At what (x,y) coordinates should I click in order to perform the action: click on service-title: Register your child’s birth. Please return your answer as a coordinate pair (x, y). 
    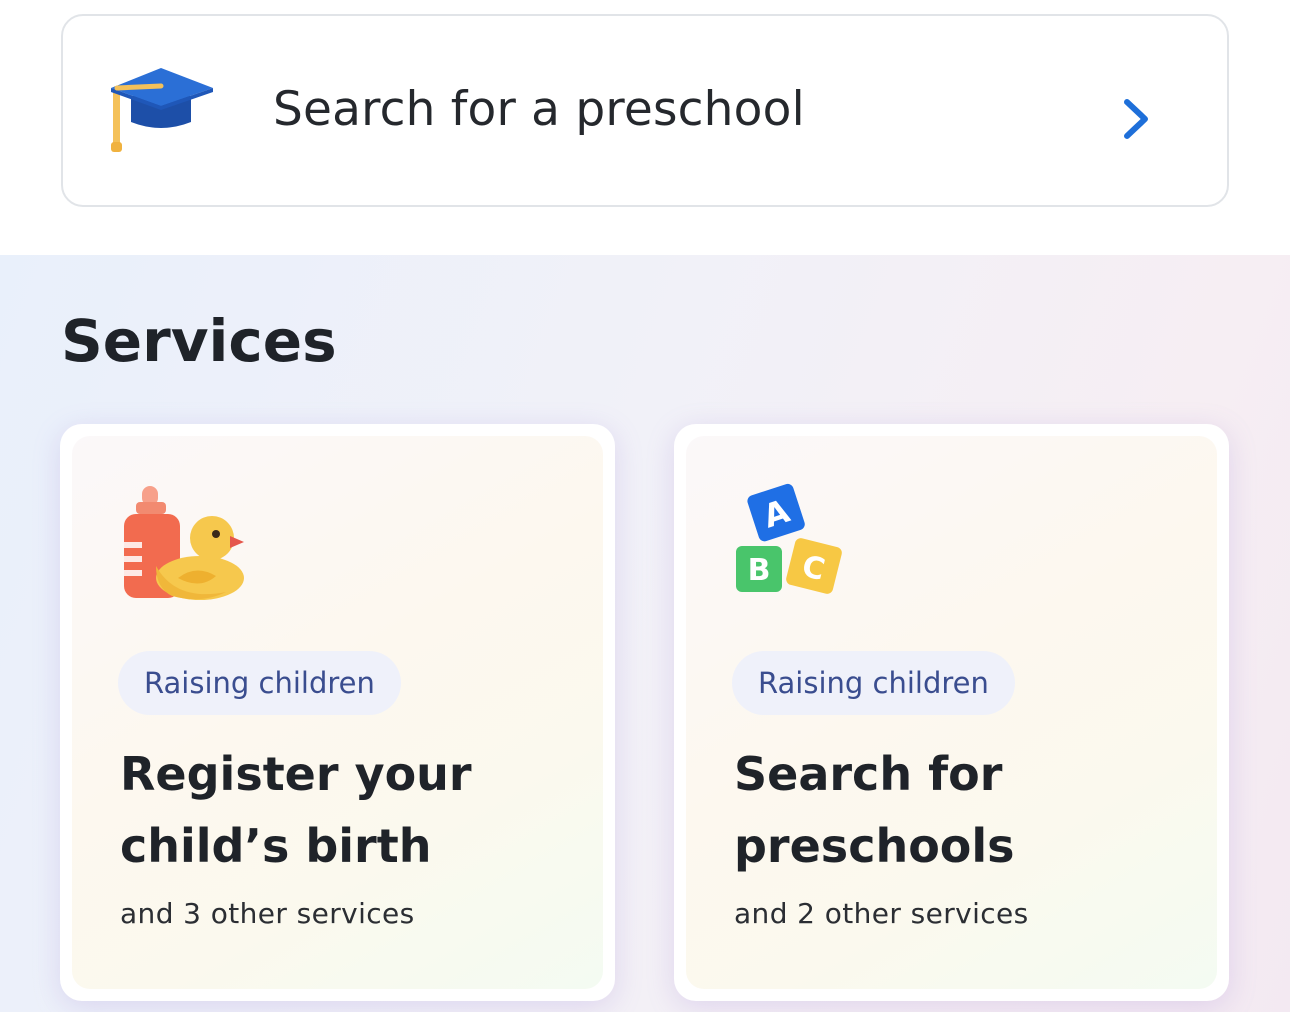
    Looking at the image, I should click on (340, 810).